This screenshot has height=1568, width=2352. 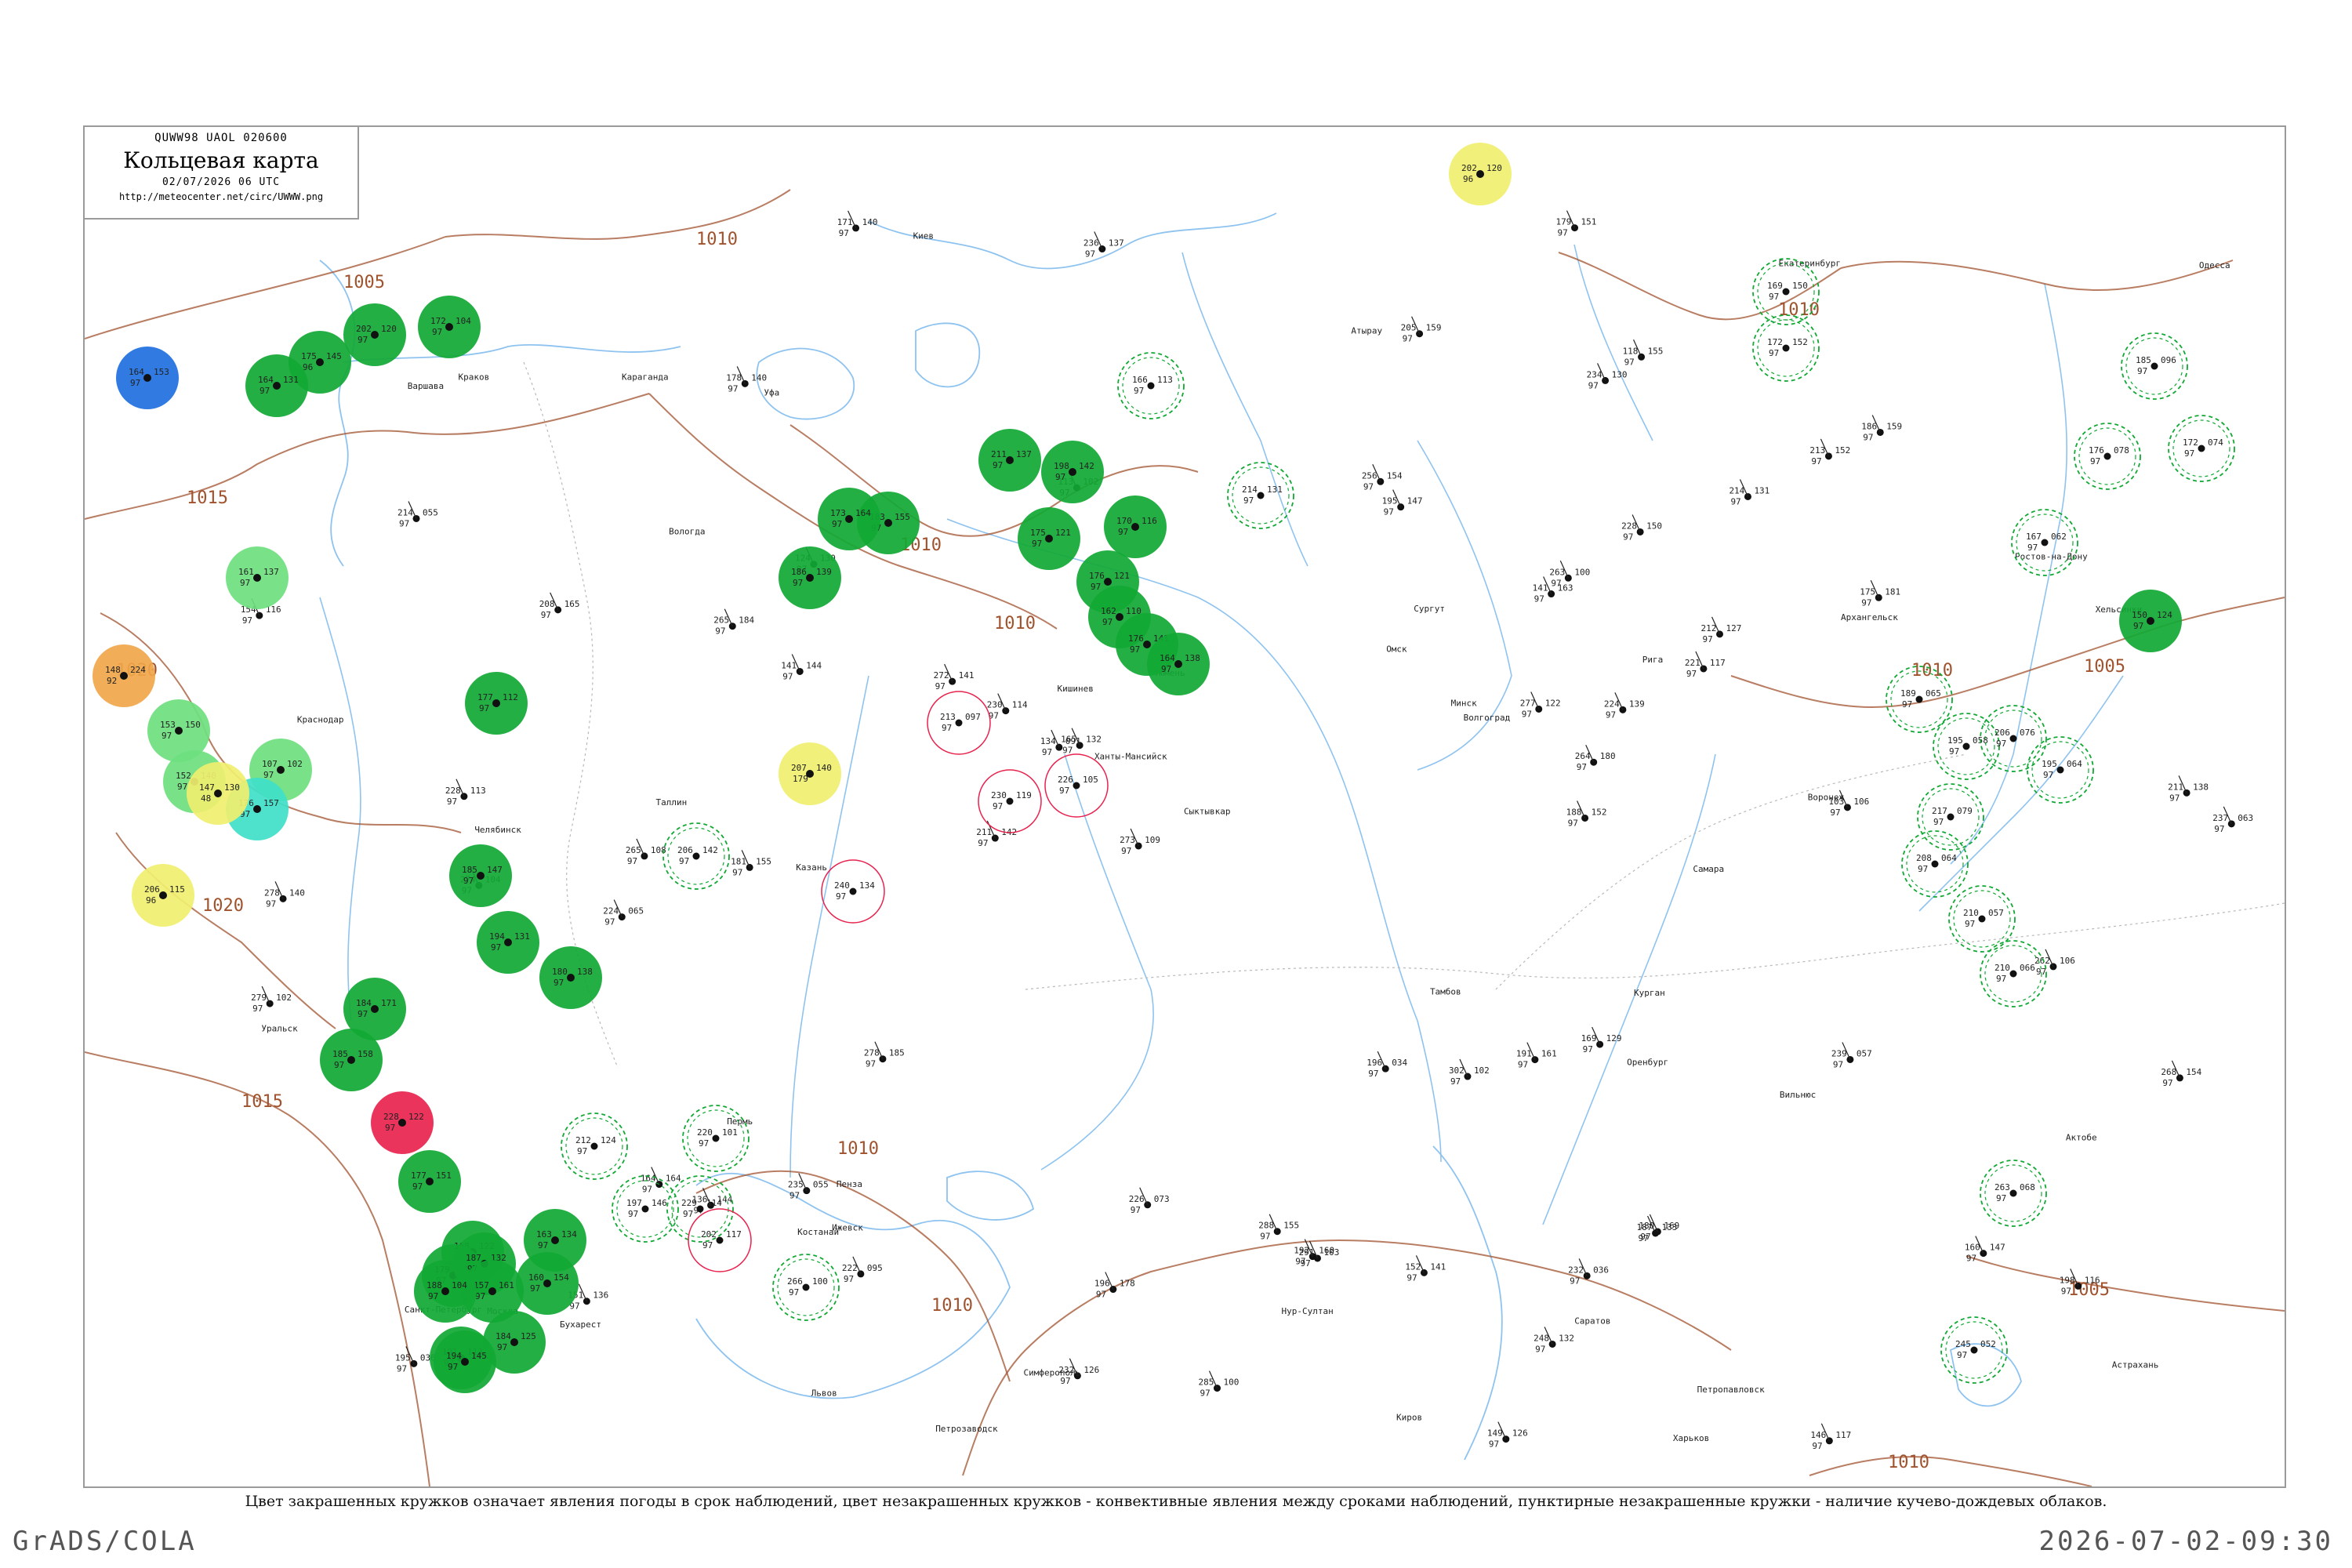 I want to click on station-plot: 27297 141, so click(x=954, y=677).